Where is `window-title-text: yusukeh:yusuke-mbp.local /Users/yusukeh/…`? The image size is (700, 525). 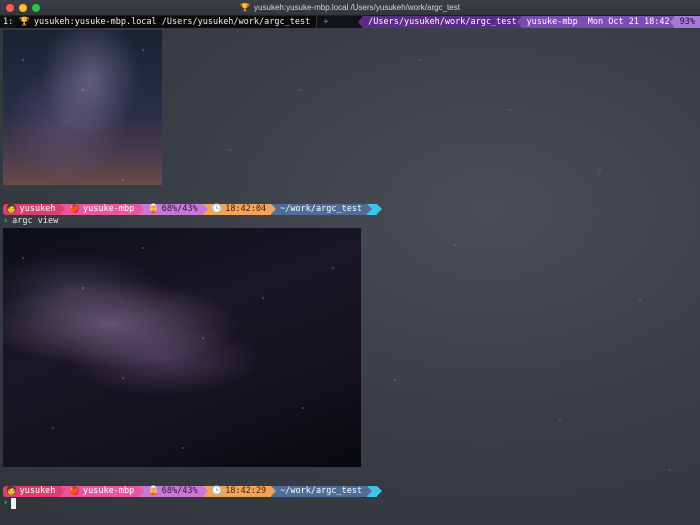 window-title-text: yusukeh:yusuke-mbp.local /Users/yusukeh/… is located at coordinates (357, 7).